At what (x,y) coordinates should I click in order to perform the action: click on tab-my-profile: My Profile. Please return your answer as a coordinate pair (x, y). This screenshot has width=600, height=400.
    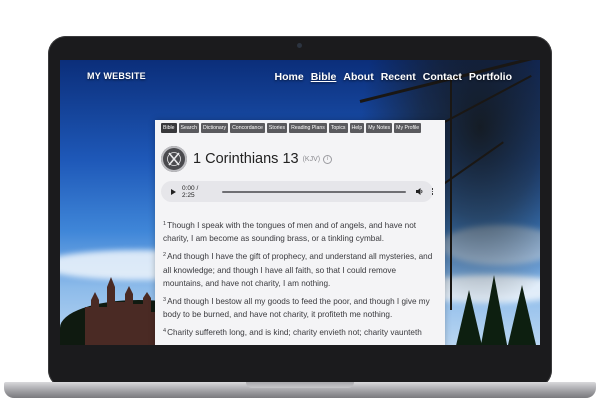
    Looking at the image, I should click on (408, 128).